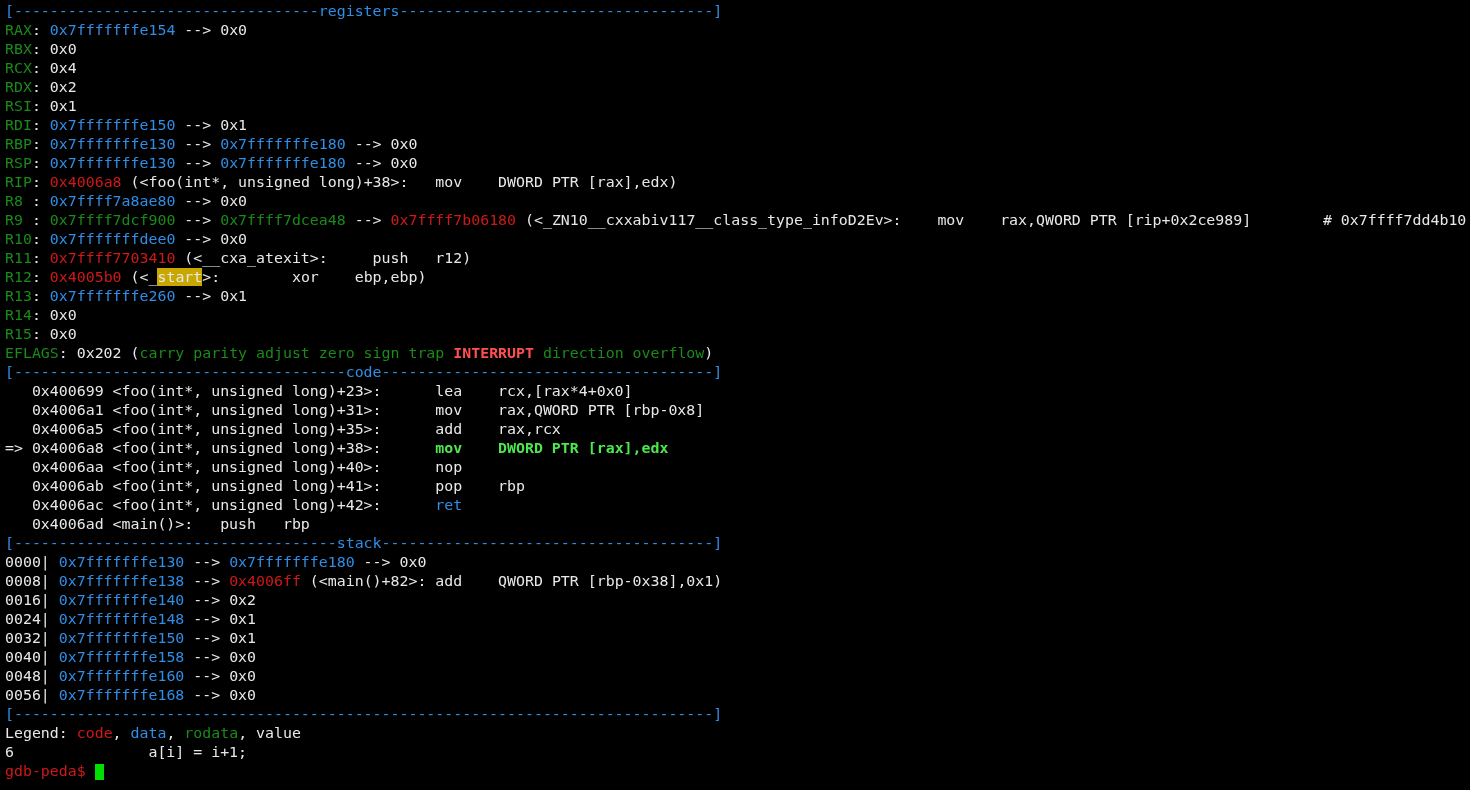 The width and height of the screenshot is (1470, 790). I want to click on terminal-line: RIP: 0x4006a8 (<foo(int*, unsigned long)+38>: mov DWORD PTR [rax],edx), so click(341, 182).